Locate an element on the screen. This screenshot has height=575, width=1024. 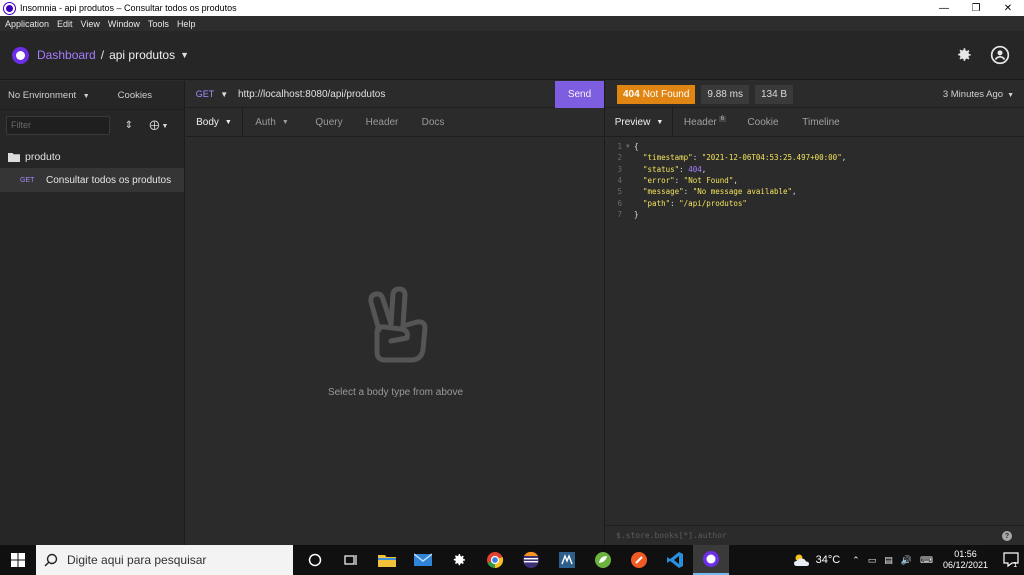
taskbar-clock: 01:56 06/12/2021 is located at coordinates (965, 560).